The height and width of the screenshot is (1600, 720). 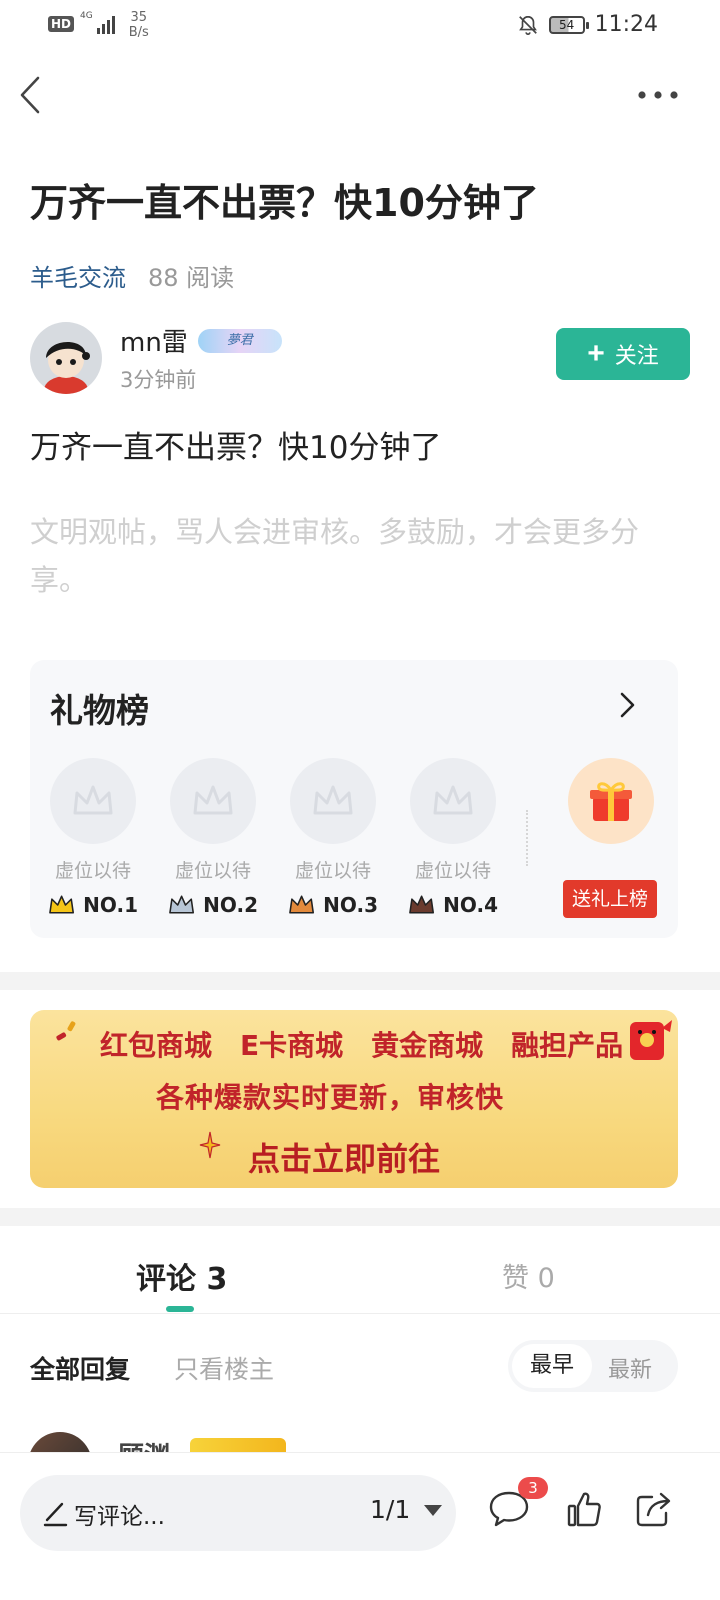 I want to click on speed-value: 35, so click(x=139, y=17).